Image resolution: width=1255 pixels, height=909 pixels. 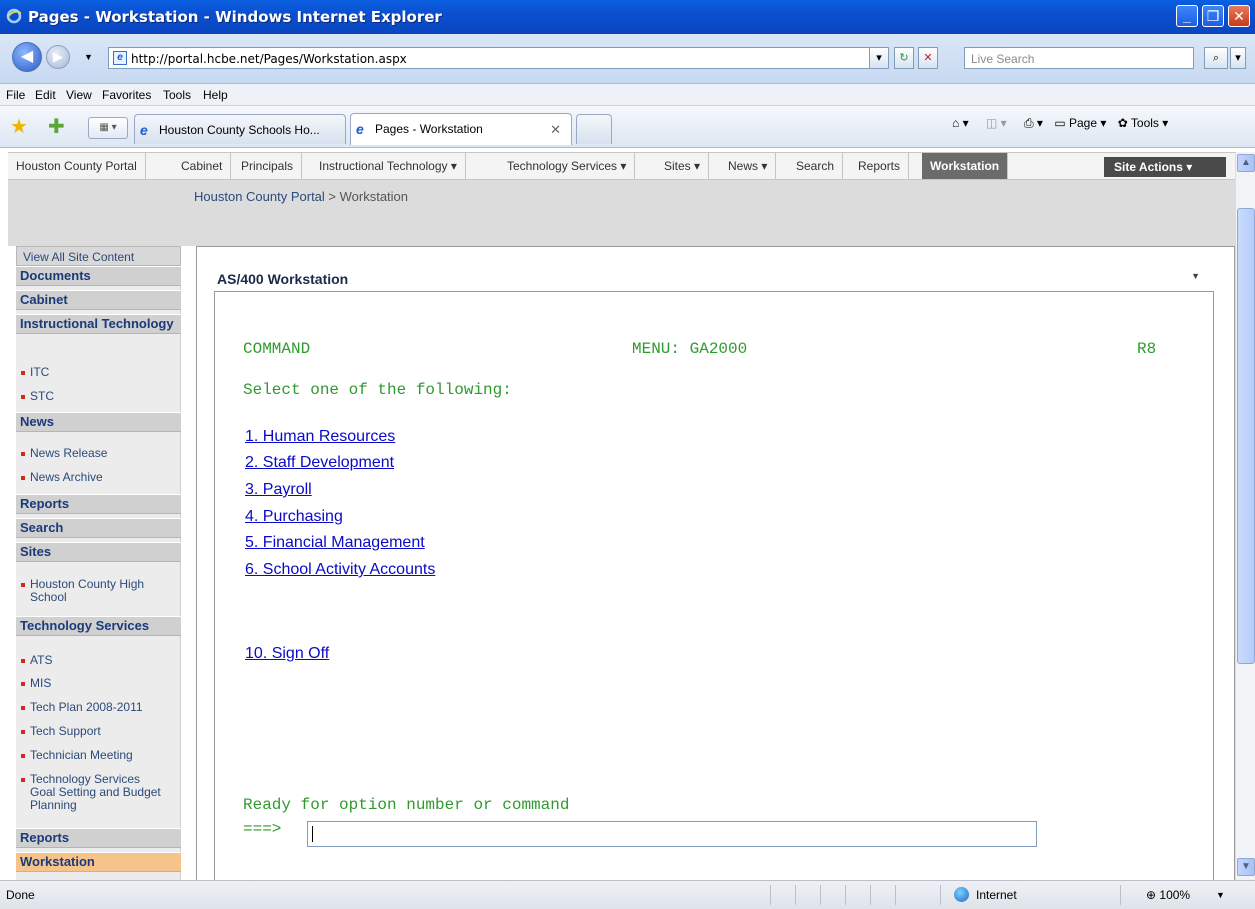 I want to click on feeds-icon: ◫ ▾, so click(x=996, y=123).